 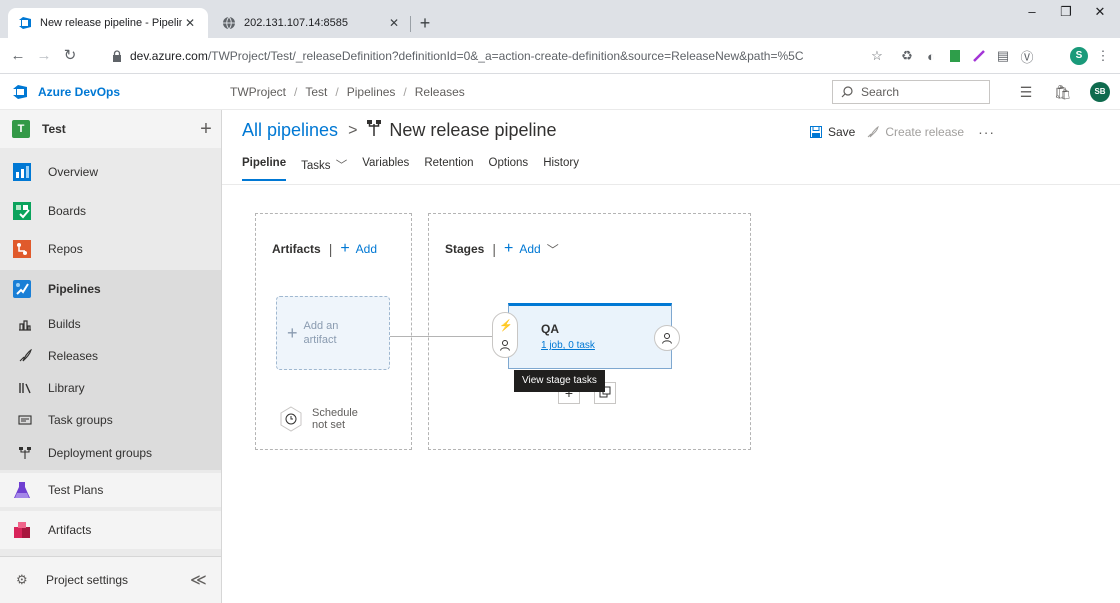 What do you see at coordinates (590, 336) in the screenshot?
I see `stage-card: QA 1 job, 0 task` at bounding box center [590, 336].